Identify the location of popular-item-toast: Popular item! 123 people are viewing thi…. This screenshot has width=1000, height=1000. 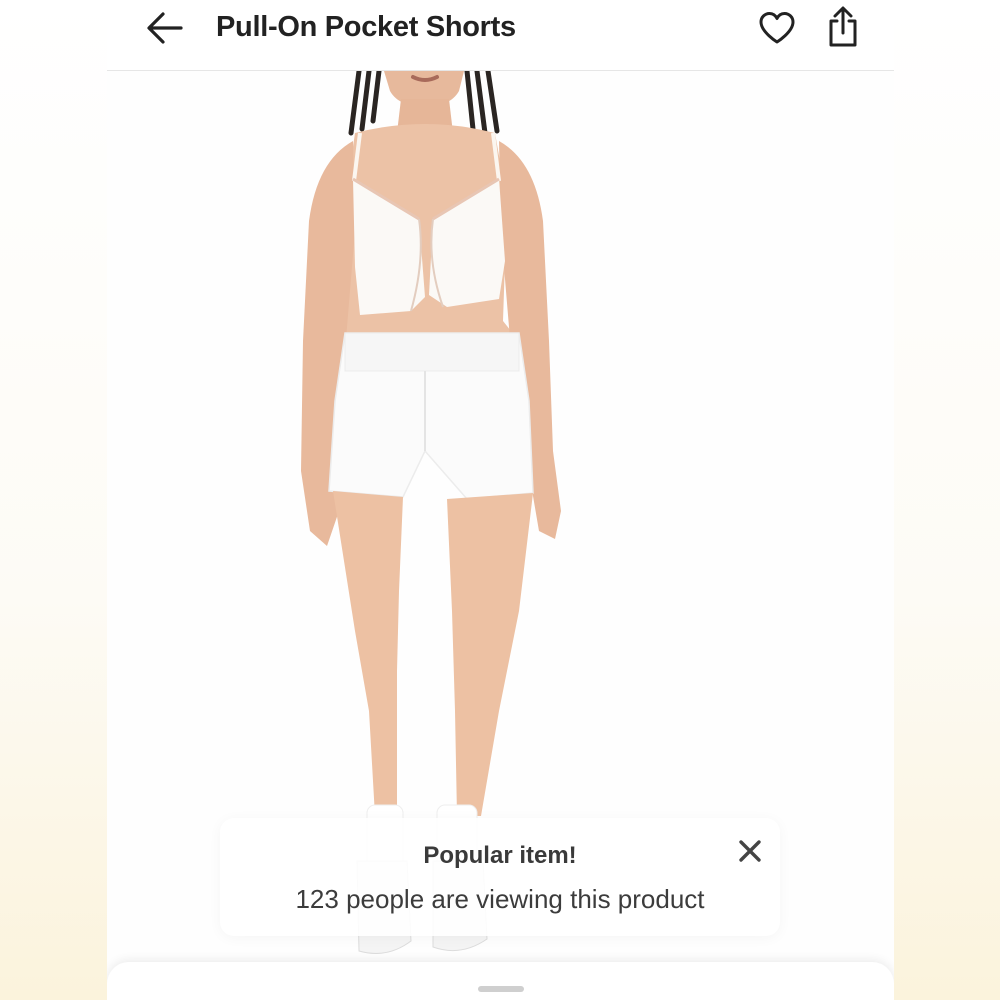
(500, 877).